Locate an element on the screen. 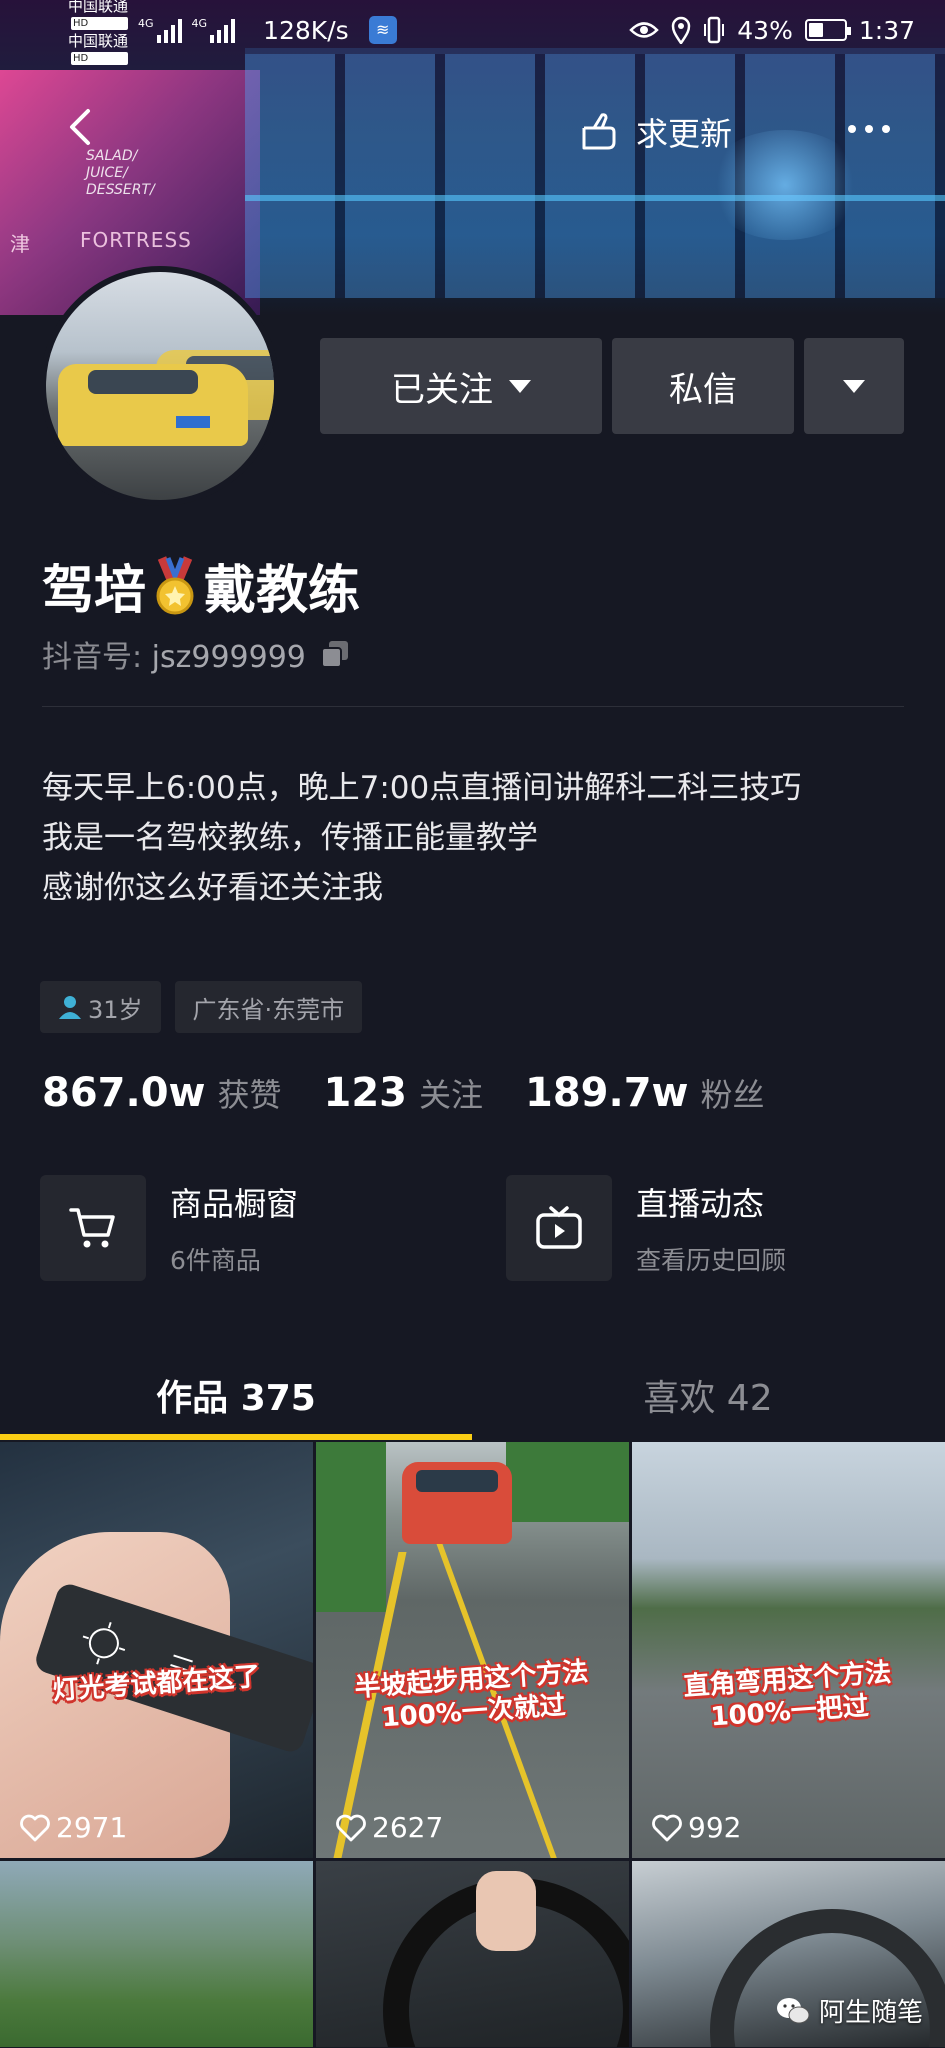 This screenshot has width=945, height=2048. hd-badge-1: HD is located at coordinates (100, 23).